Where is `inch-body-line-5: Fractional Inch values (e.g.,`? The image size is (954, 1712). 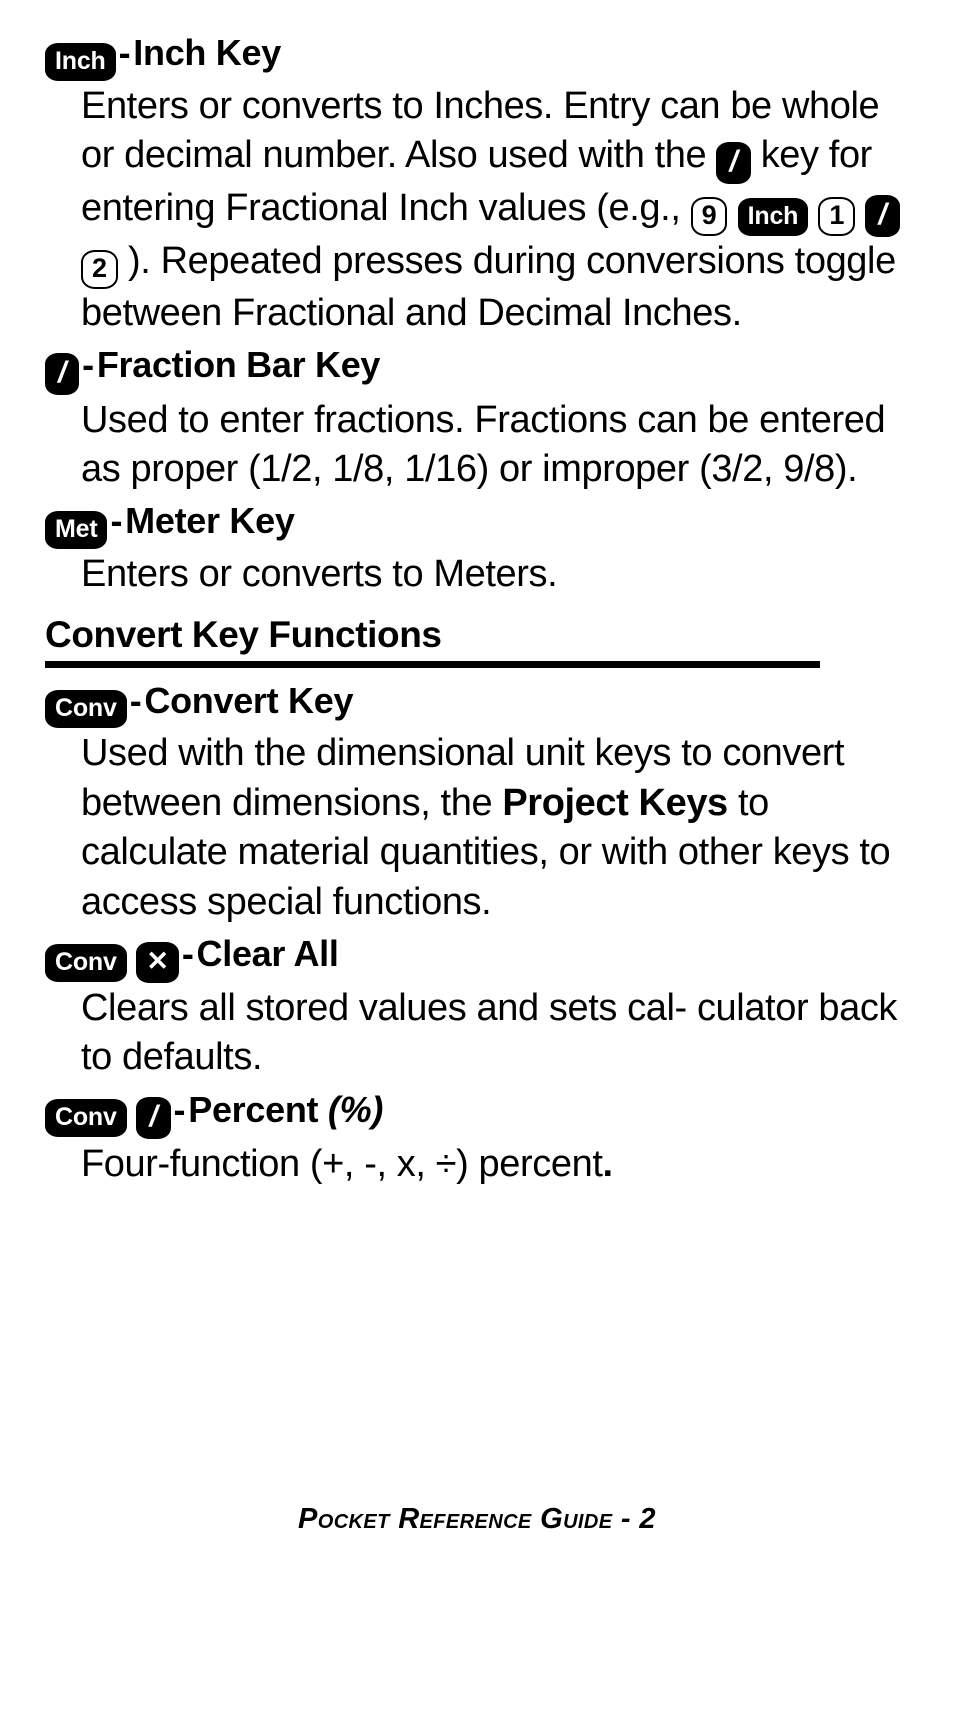
inch-body-line-5: Fractional Inch values (e.g., is located at coordinates (453, 208).